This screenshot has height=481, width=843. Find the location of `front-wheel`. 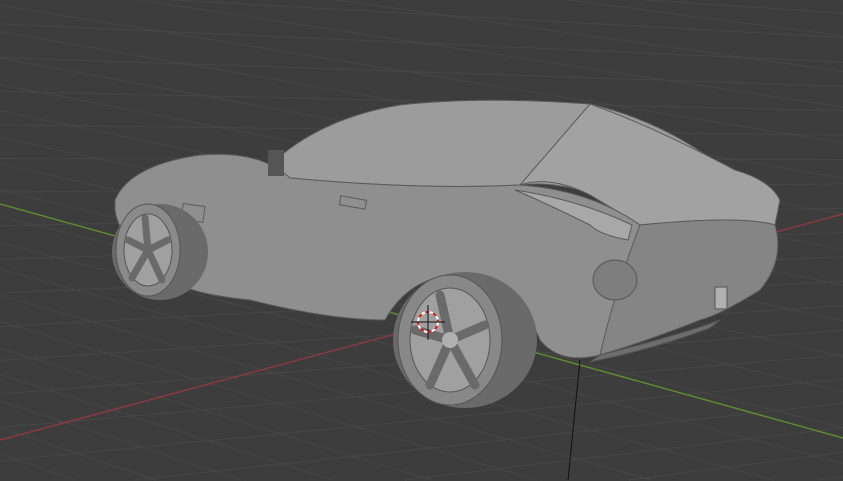

front-wheel is located at coordinates (160, 251).